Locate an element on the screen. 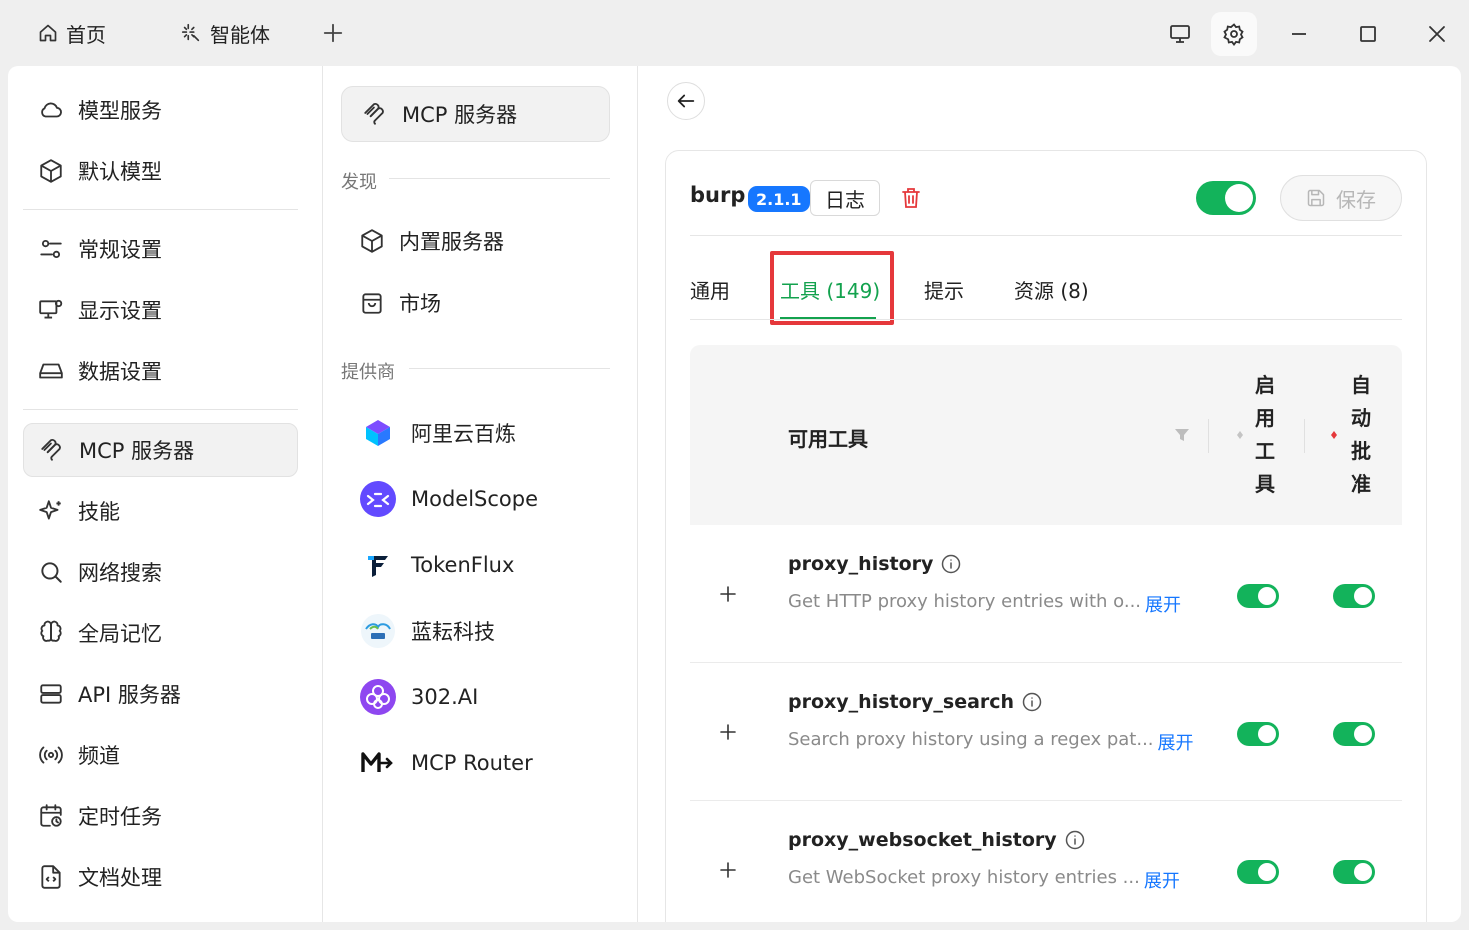 This screenshot has height=930, width=1469. tool-name-text: proxy_history is located at coordinates (861, 564).